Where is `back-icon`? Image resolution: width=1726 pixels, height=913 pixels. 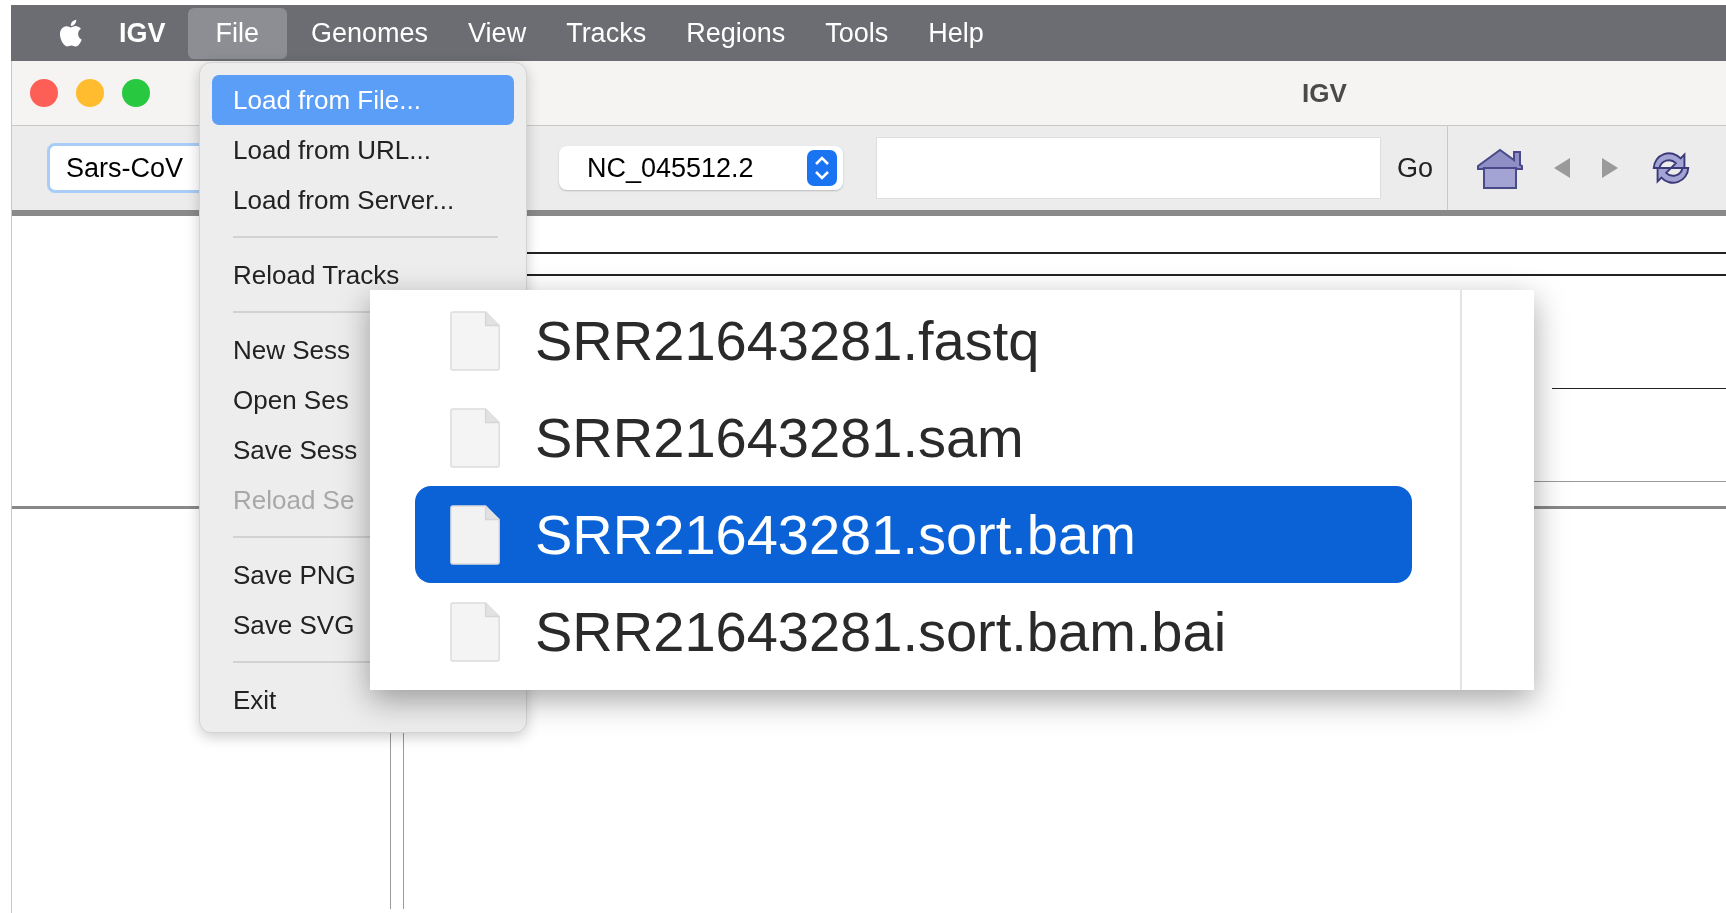
back-icon is located at coordinates (1562, 168).